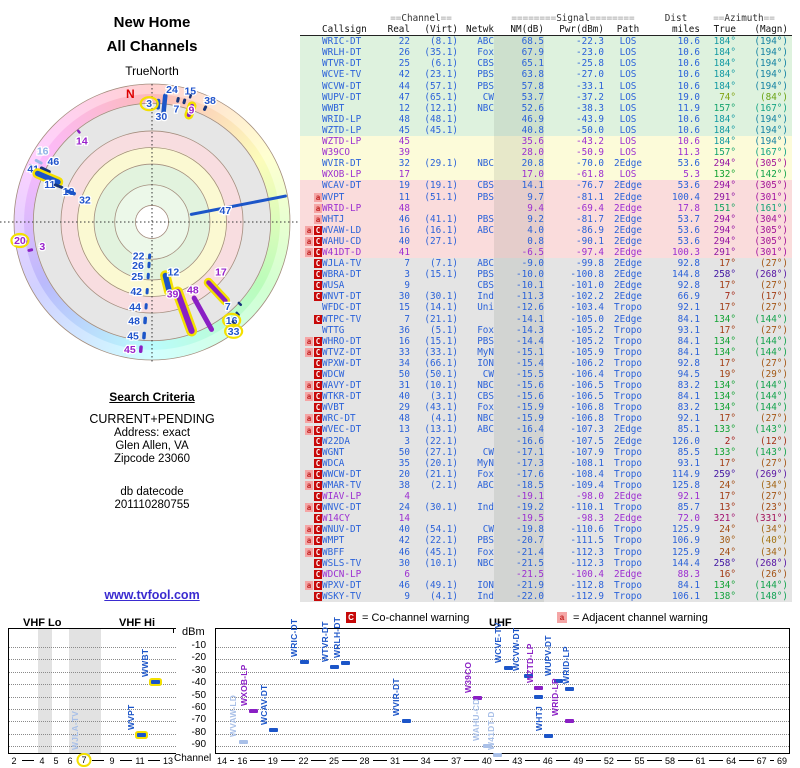  Describe the element at coordinates (263, 704) in the screenshot. I see `bar-callsign-label: WCAV-DT` at that location.